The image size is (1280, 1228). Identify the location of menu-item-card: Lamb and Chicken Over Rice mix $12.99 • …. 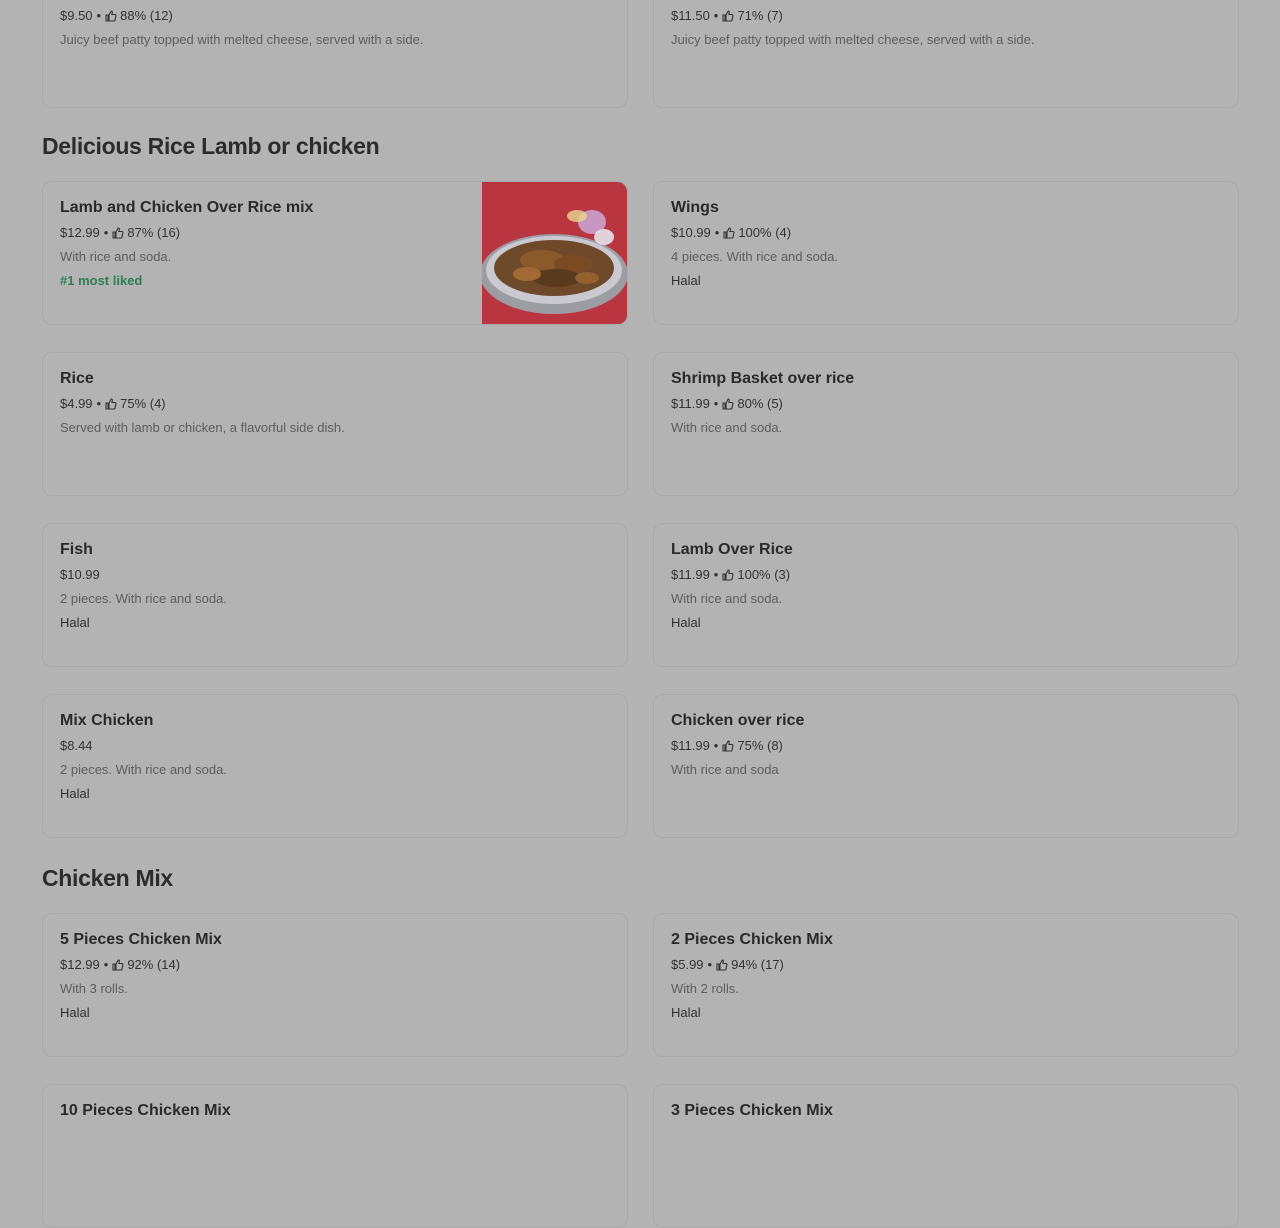
(335, 253).